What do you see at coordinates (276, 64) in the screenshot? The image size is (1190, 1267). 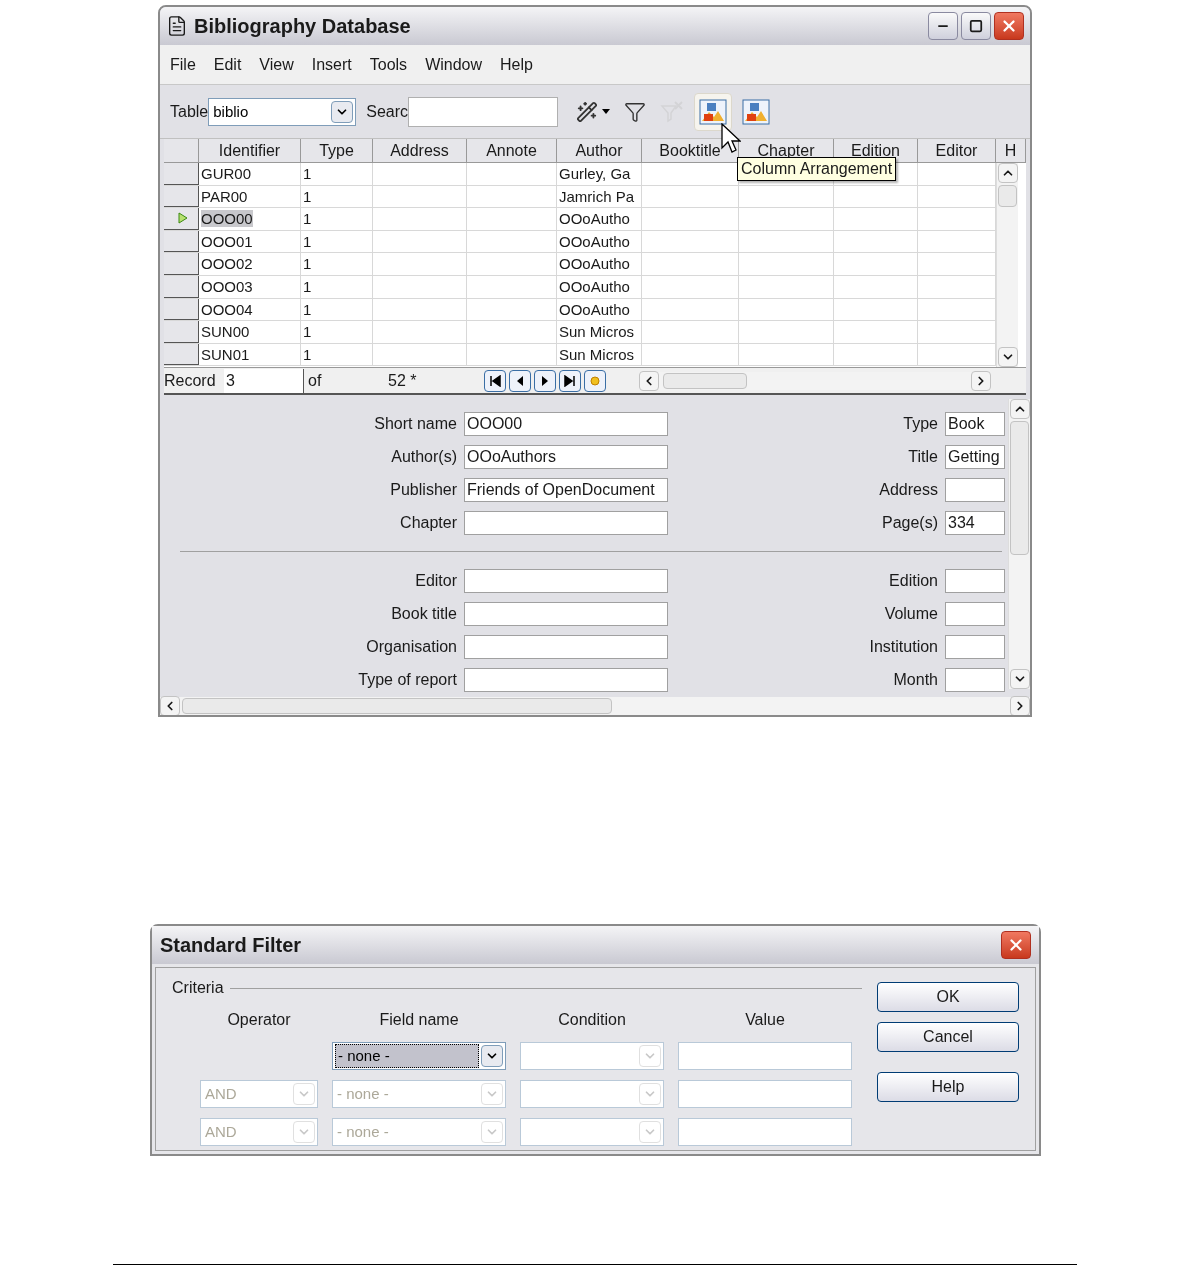 I see `menu-item: View` at bounding box center [276, 64].